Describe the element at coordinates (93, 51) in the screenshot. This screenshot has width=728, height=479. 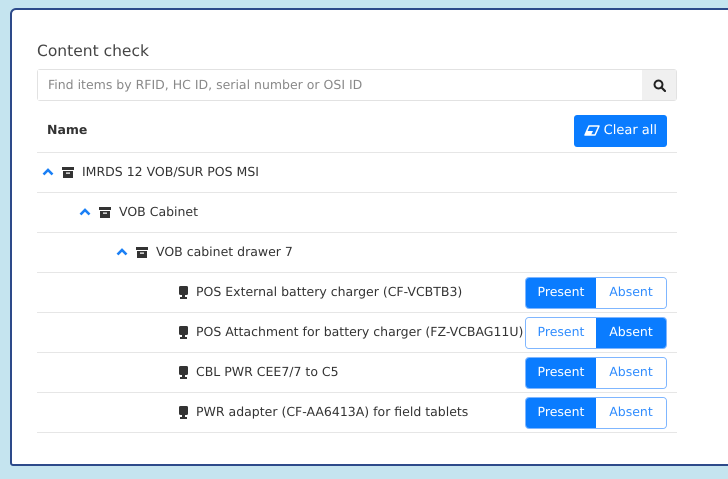
I see `page-title: Content check` at that location.